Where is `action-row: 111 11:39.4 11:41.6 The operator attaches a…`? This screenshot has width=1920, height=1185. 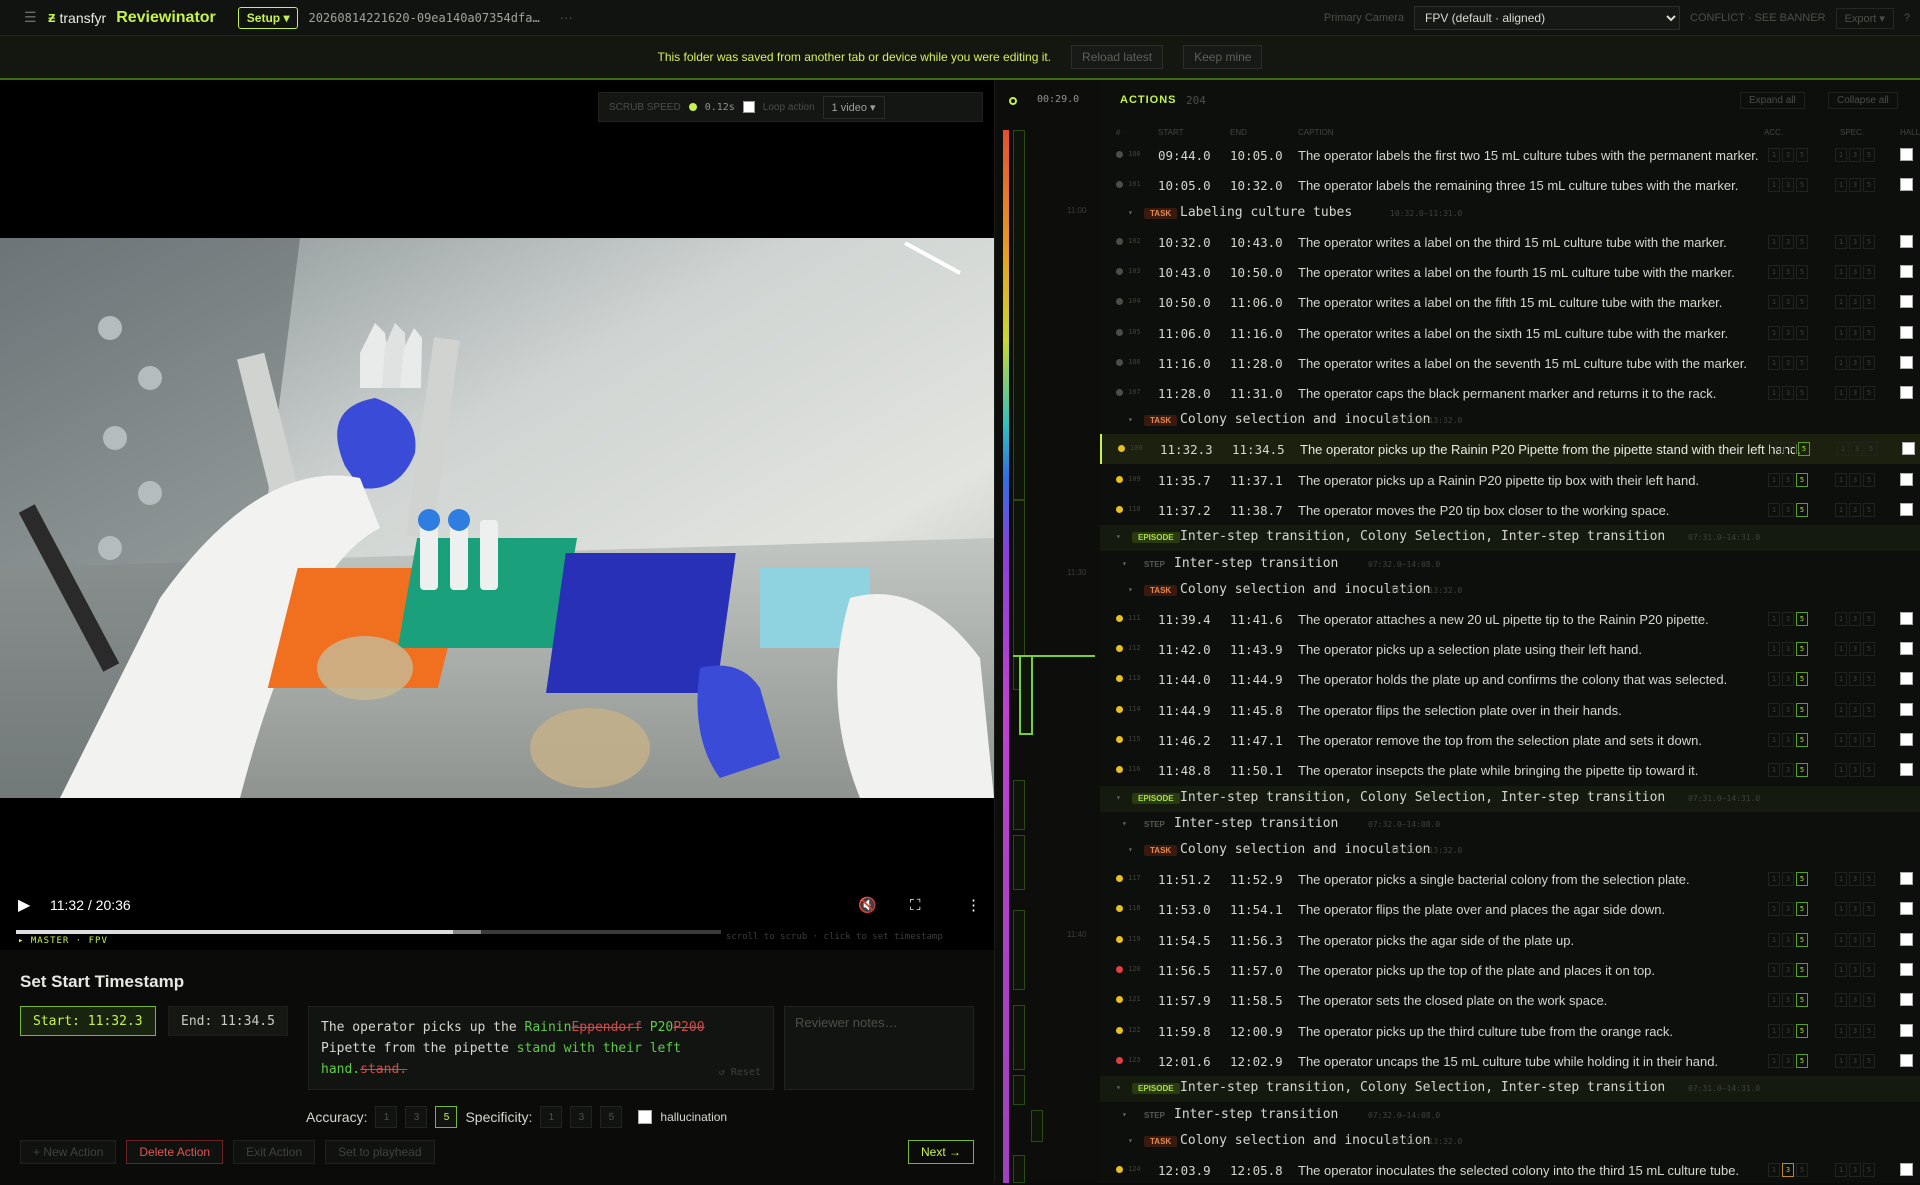
action-row: 111 11:39.4 11:41.6 The operator attaches a… is located at coordinates (1510, 619).